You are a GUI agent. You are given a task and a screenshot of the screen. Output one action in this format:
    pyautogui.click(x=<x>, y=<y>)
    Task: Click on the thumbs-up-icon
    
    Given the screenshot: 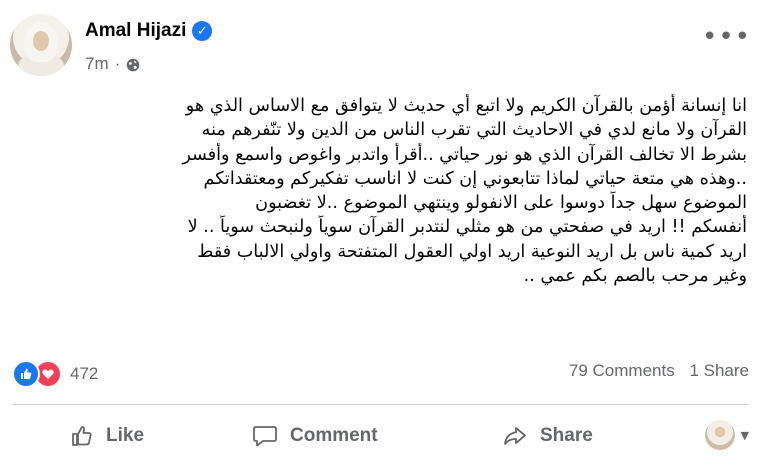 What is the action you would take?
    pyautogui.click(x=82, y=436)
    